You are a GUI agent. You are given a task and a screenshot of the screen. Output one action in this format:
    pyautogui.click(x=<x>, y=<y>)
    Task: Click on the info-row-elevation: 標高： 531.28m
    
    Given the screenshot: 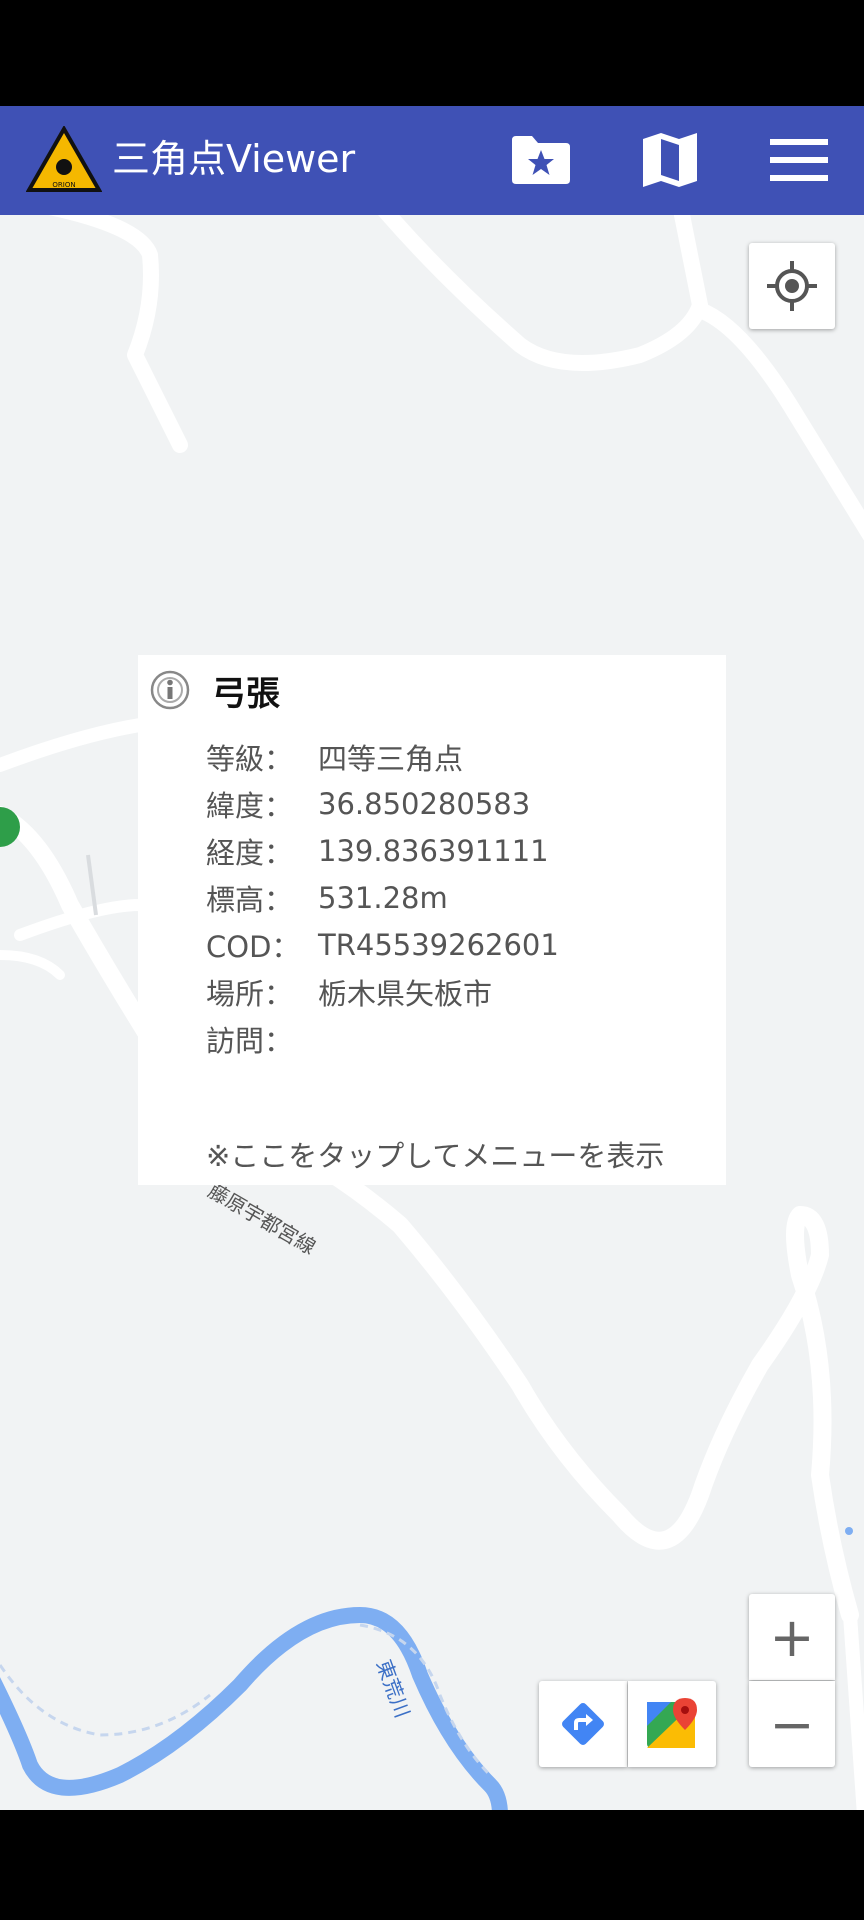 What is the action you would take?
    pyautogui.click(x=327, y=898)
    